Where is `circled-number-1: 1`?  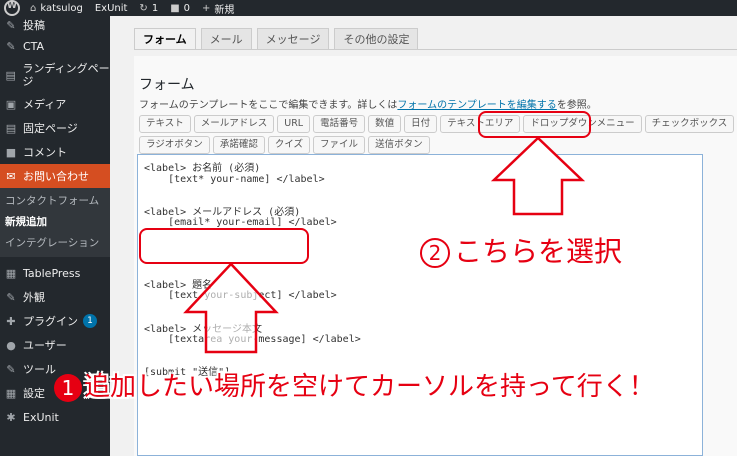 circled-number-1: 1 is located at coordinates (68, 387).